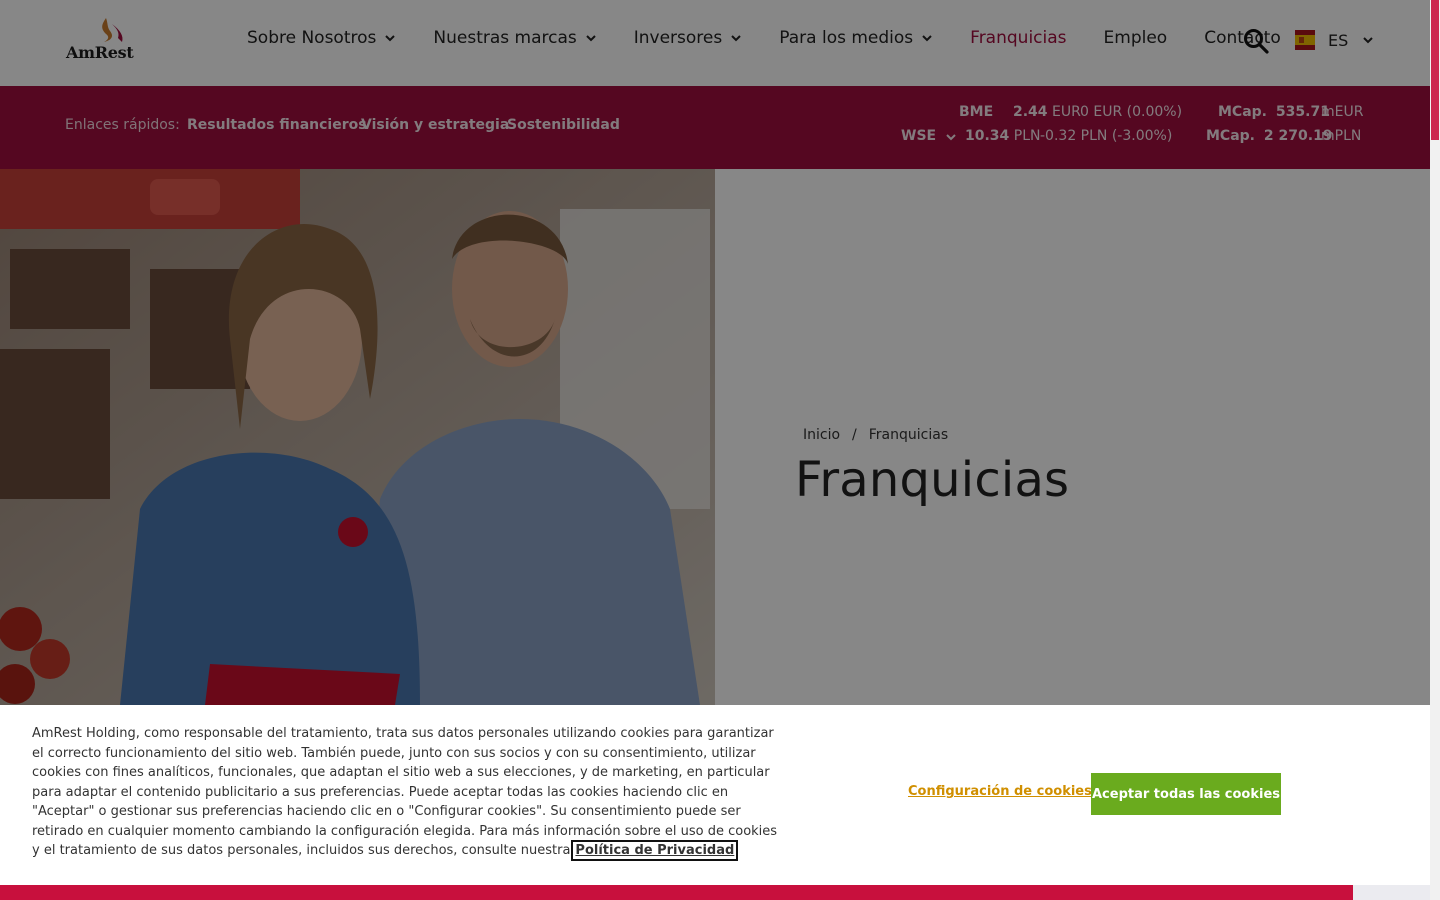  Describe the element at coordinates (1000, 791) in the screenshot. I see `cookie-settings-link: Configuración de cookies` at that location.